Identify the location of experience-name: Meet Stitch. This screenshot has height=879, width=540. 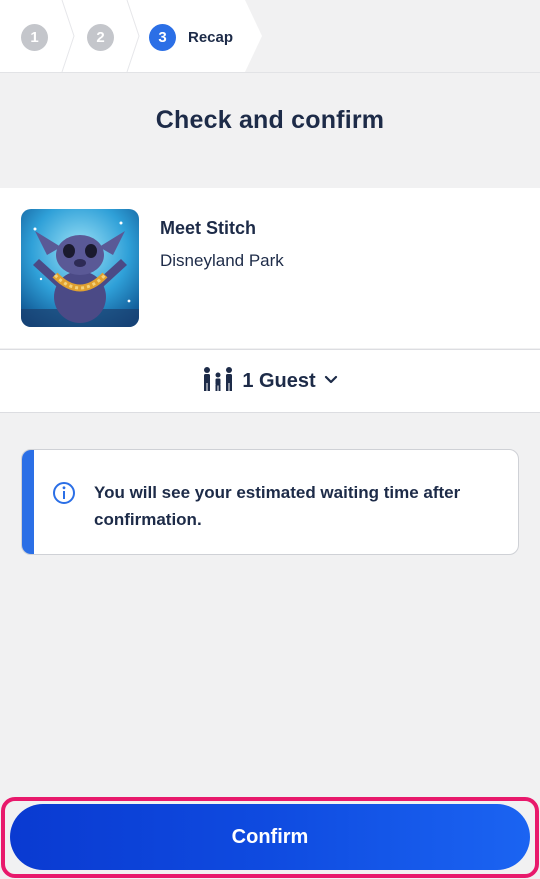
(208, 228).